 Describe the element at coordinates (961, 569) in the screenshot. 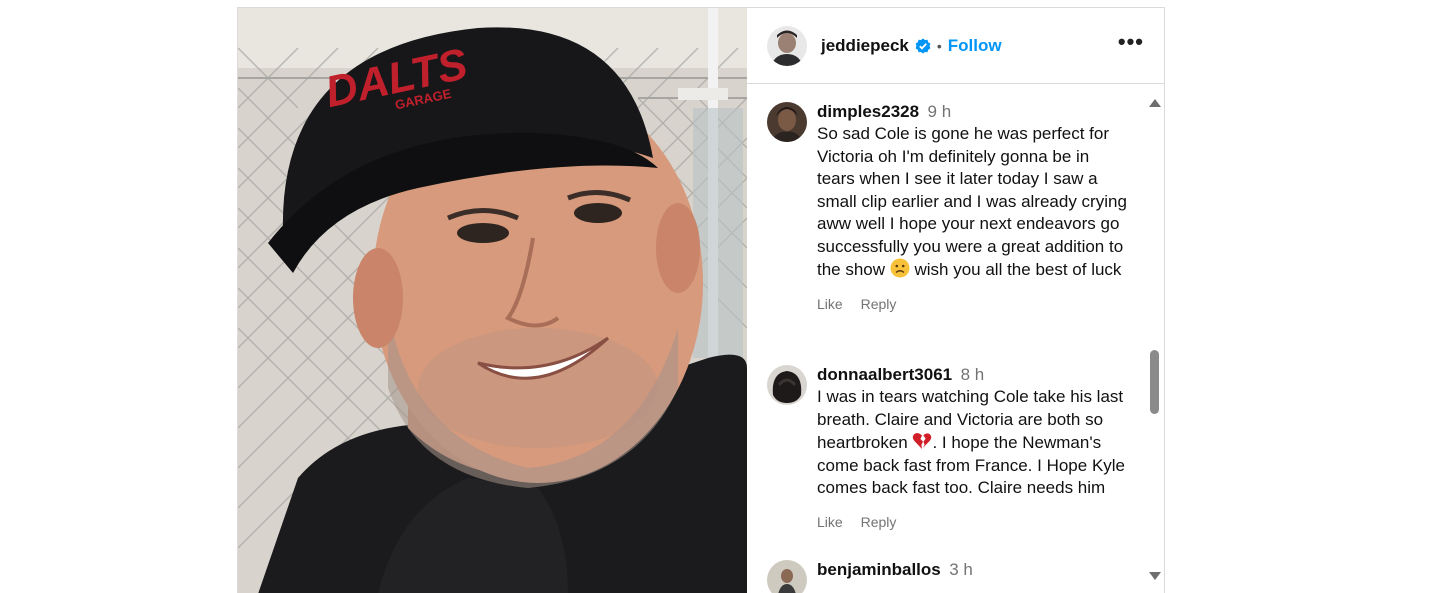

I see `comment-timestamp: 3 h` at that location.